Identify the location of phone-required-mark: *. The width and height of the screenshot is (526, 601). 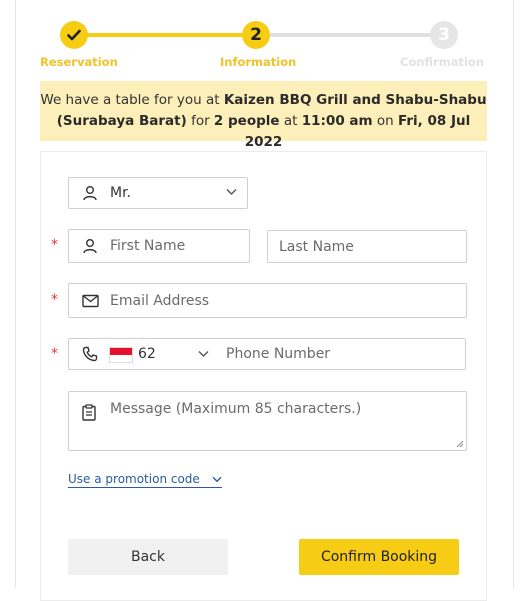
(54, 354).